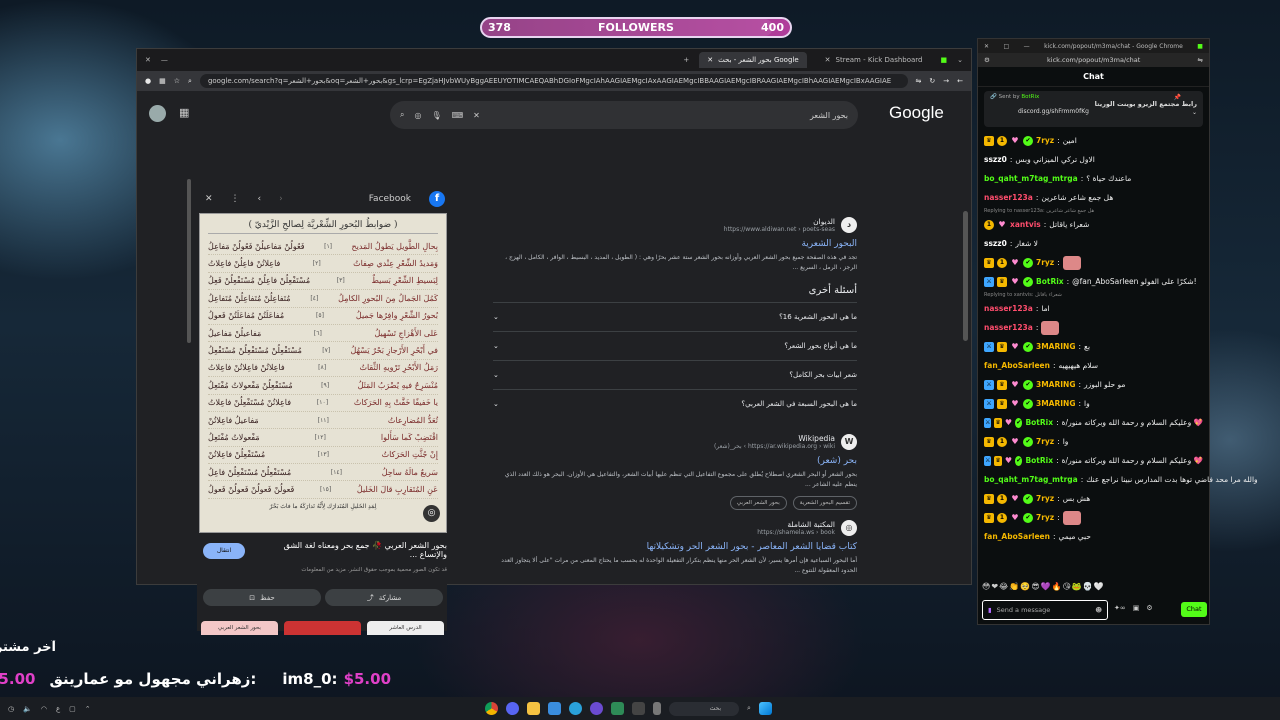 This screenshot has width=1280, height=720. What do you see at coordinates (157, 113) in the screenshot?
I see `avatar` at bounding box center [157, 113].